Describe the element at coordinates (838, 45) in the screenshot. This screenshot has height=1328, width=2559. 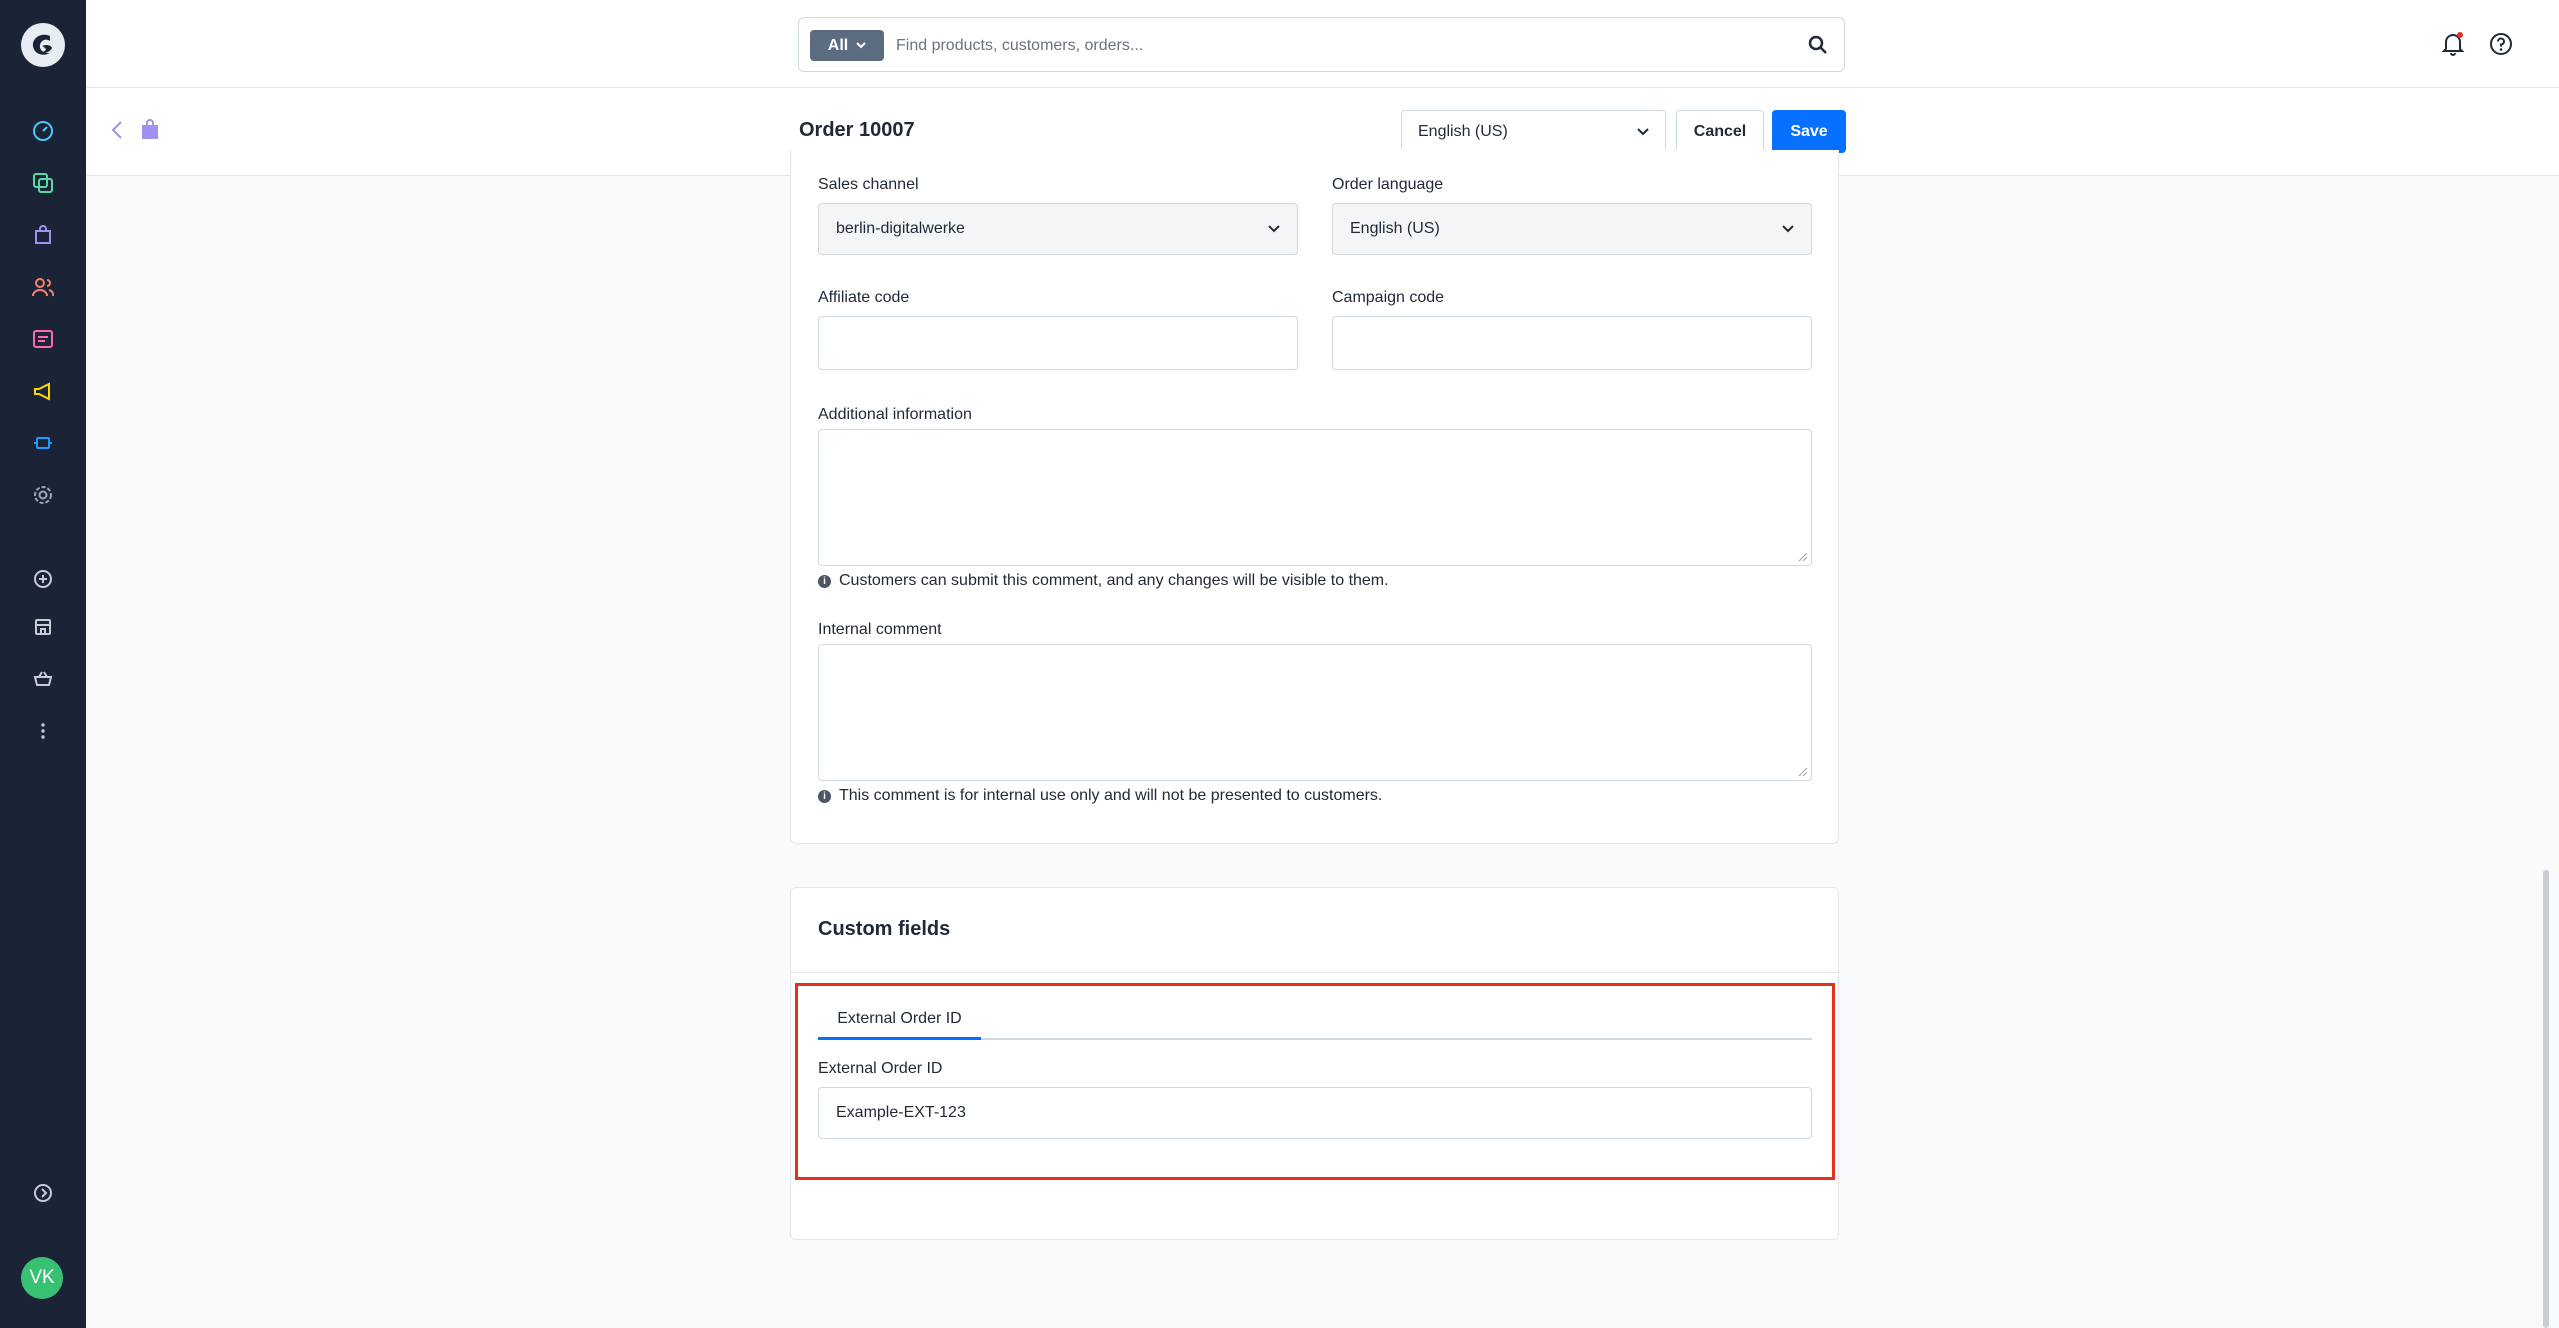
I see `search-type-label: All` at that location.